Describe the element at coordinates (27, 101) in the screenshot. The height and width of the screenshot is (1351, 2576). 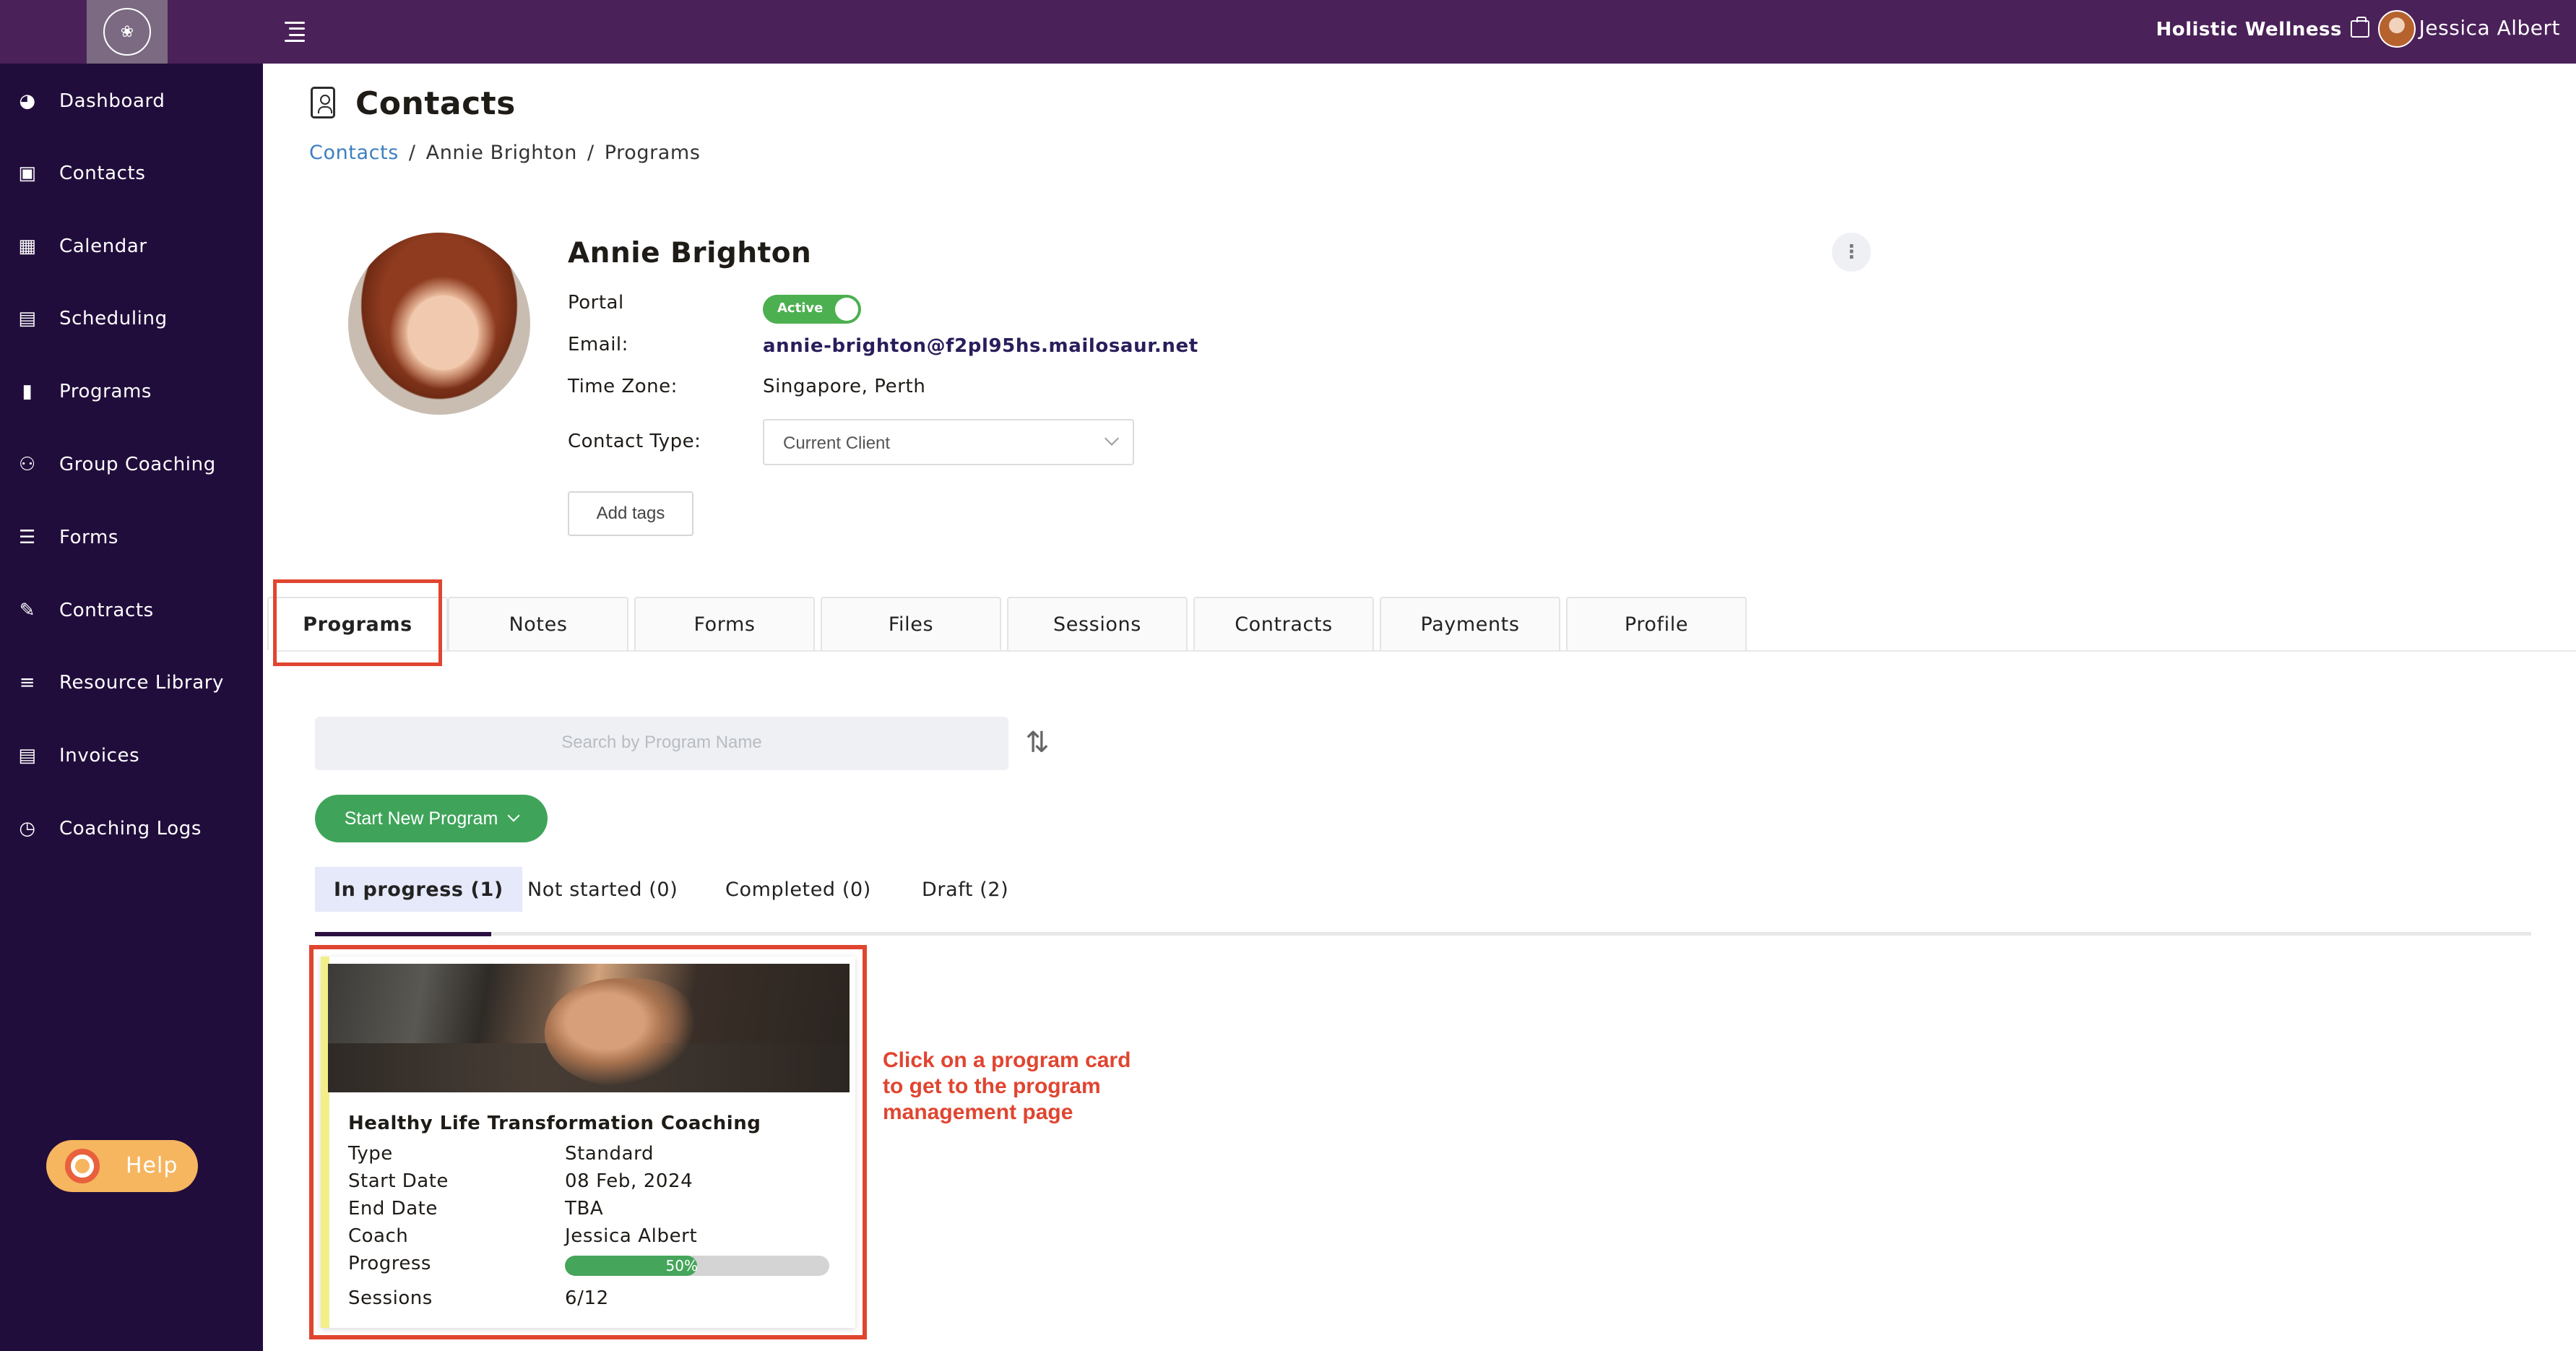
I see `dashboard-icon: ◕` at that location.